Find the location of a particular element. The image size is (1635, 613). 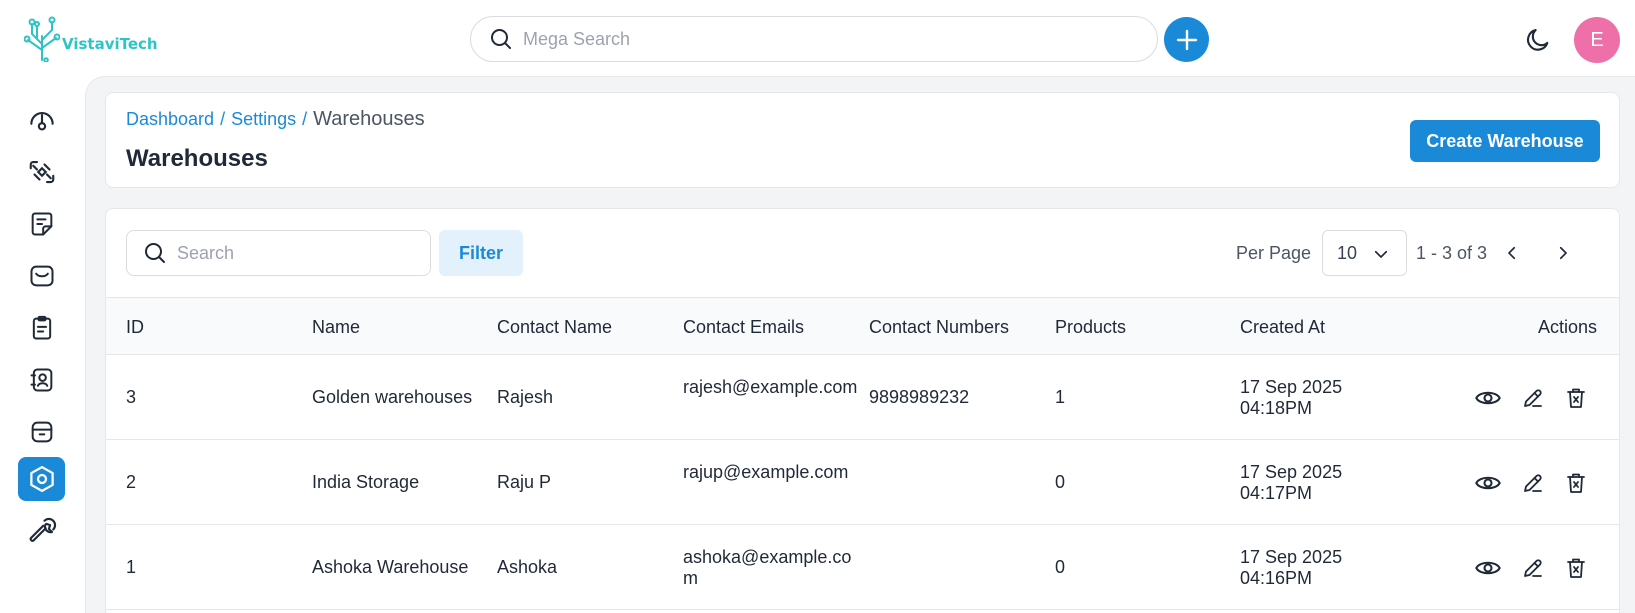

column-header-created-at: Created At is located at coordinates (1282, 327).